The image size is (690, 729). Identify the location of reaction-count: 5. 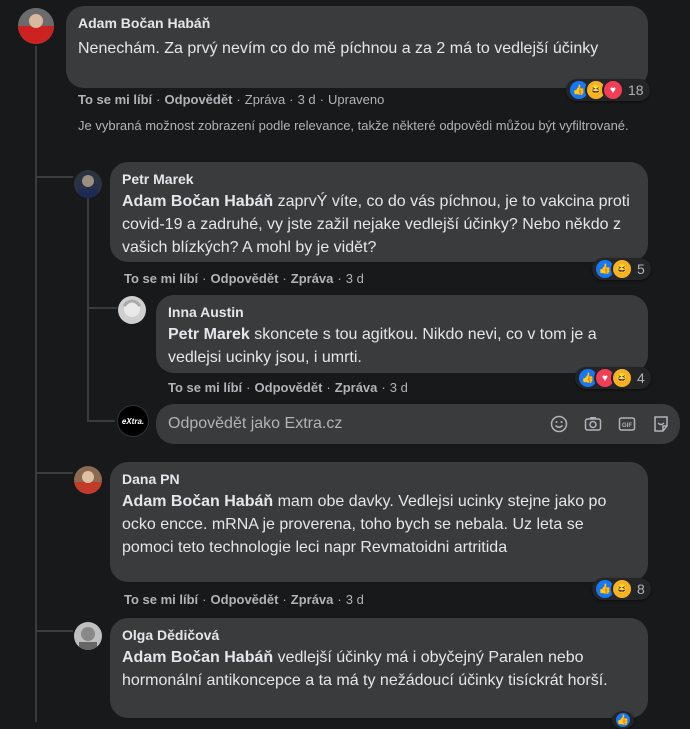
(641, 269).